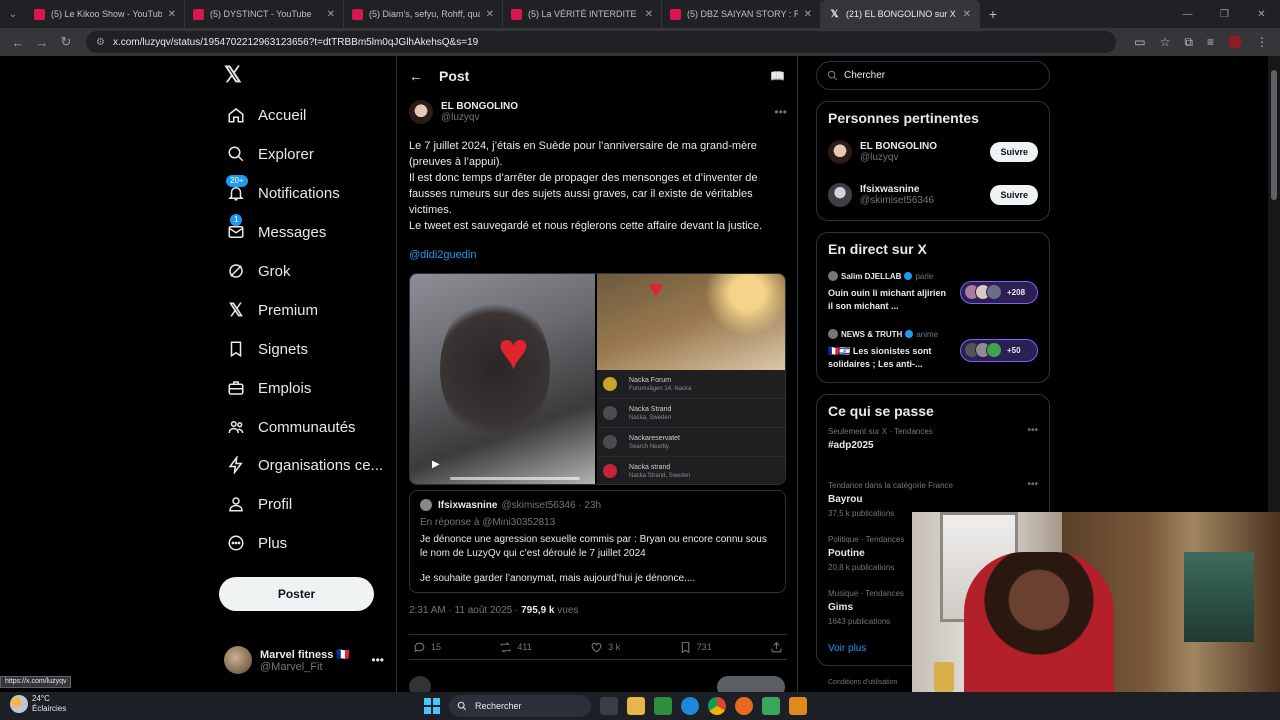 The height and width of the screenshot is (720, 1280). I want to click on vlc-icon, so click(798, 706).